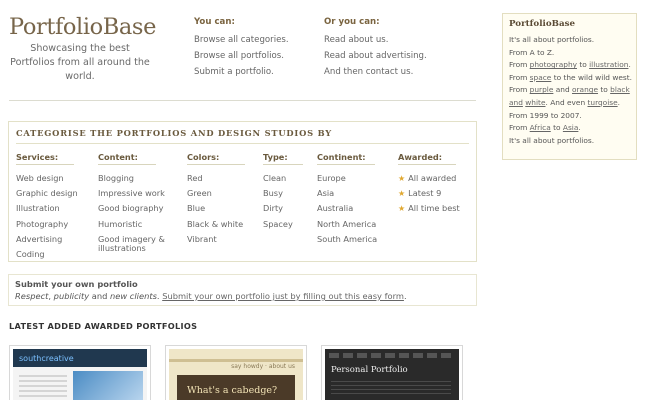 This screenshot has height=400, width=650. What do you see at coordinates (103, 326) in the screenshot?
I see `latest-portfolios-heading: Latest added awarded portfolios` at bounding box center [103, 326].